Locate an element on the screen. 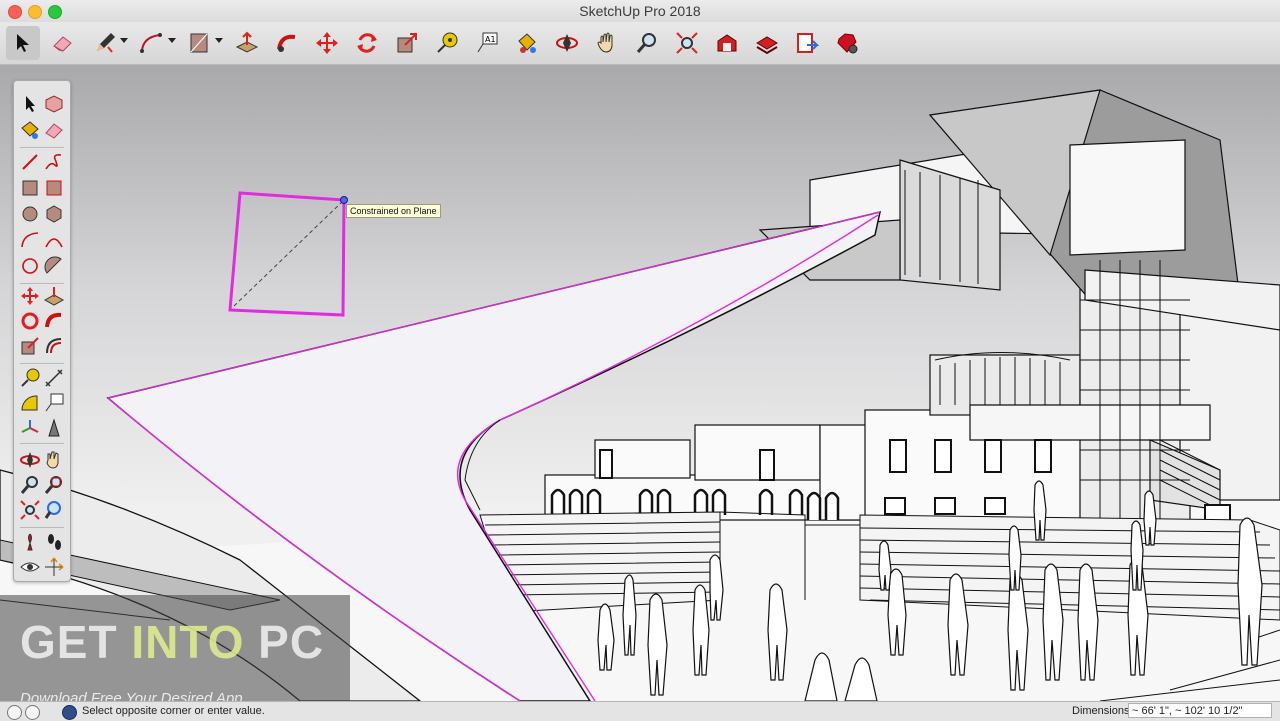  palette-walk-button is located at coordinates (54, 542).